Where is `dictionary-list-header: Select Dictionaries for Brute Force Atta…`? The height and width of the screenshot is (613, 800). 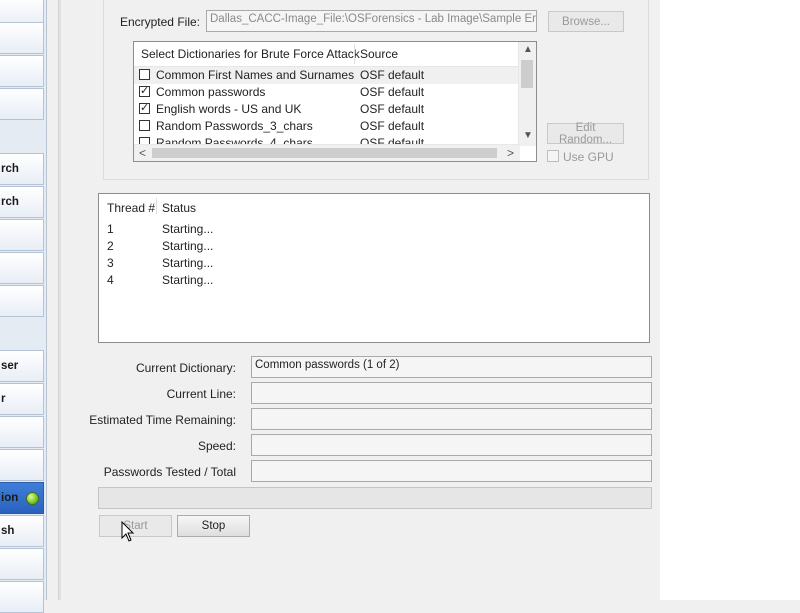
dictionary-list-header: Select Dictionaries for Brute Force Atta… is located at coordinates (327, 54).